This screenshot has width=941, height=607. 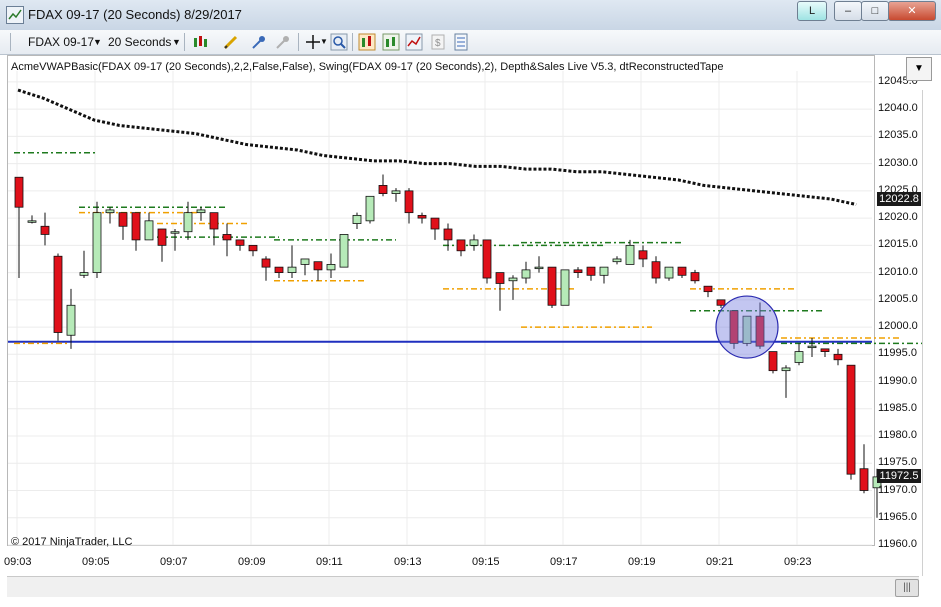 I want to click on price-tick-label: 12020.0, so click(x=898, y=217).